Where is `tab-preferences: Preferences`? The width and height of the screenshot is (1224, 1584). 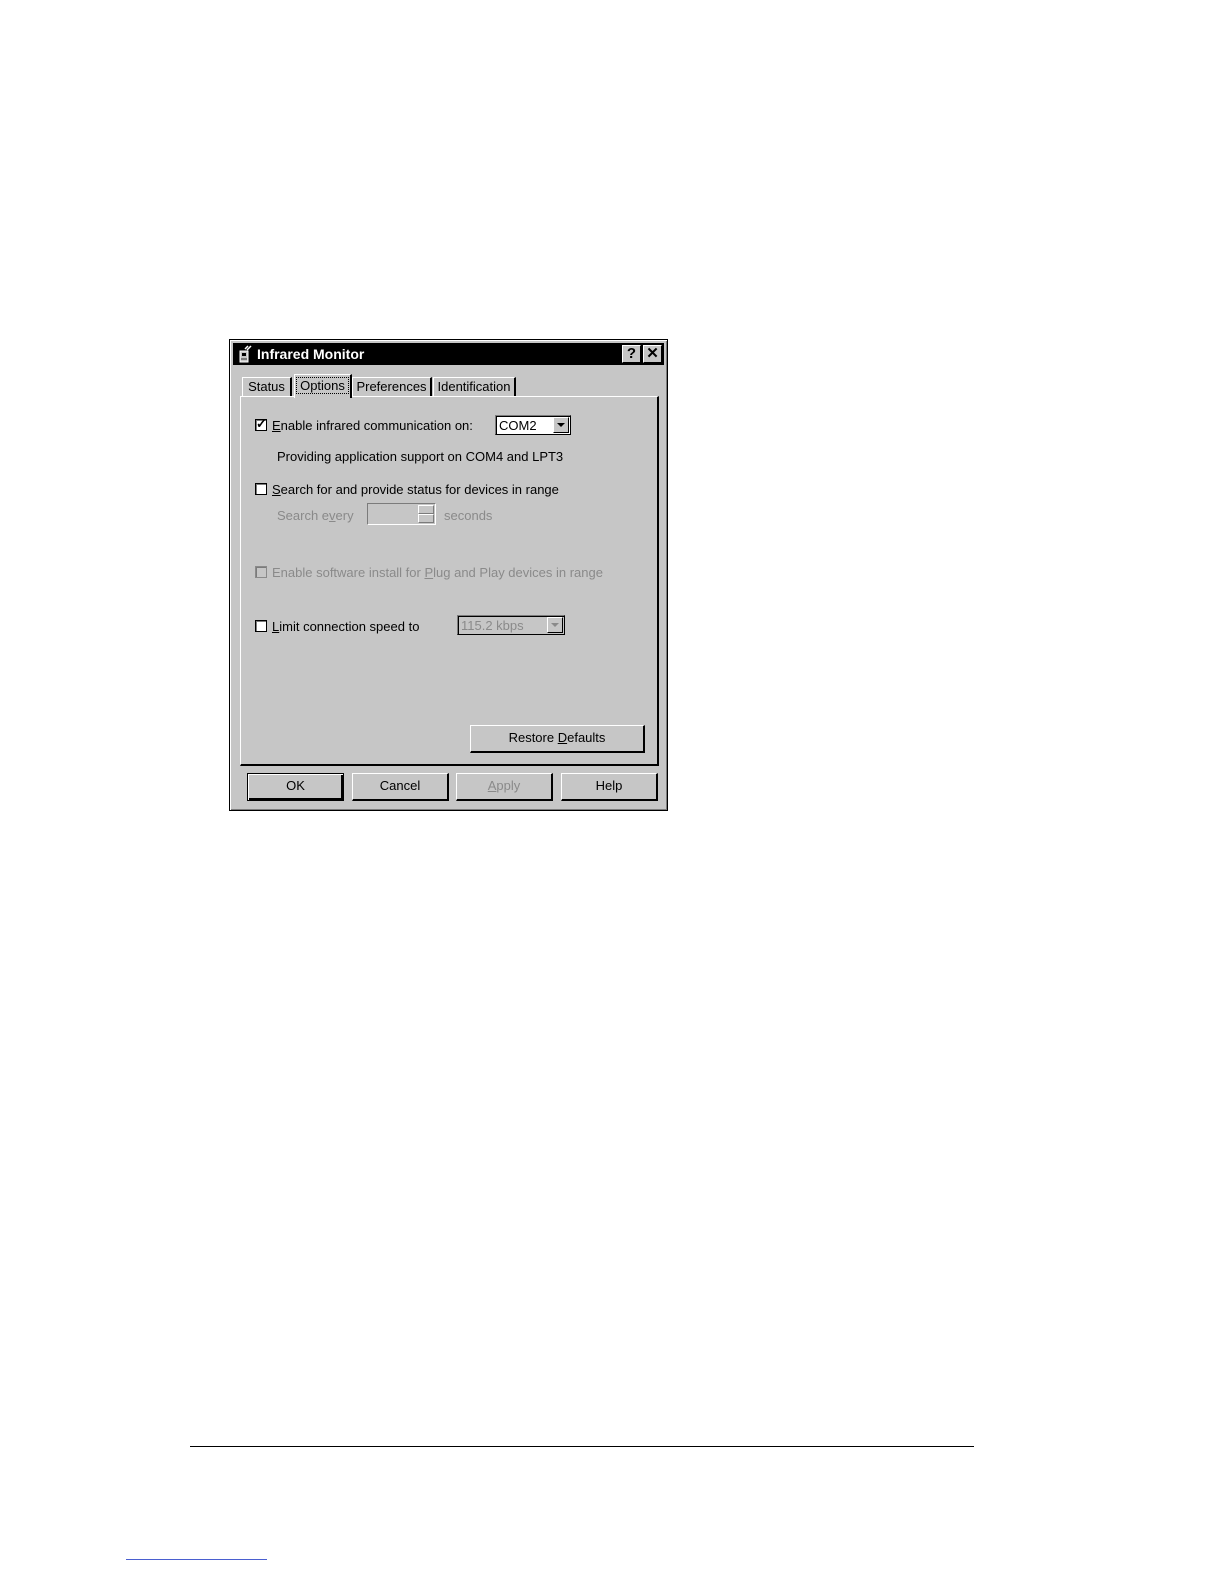 tab-preferences: Preferences is located at coordinates (392, 387).